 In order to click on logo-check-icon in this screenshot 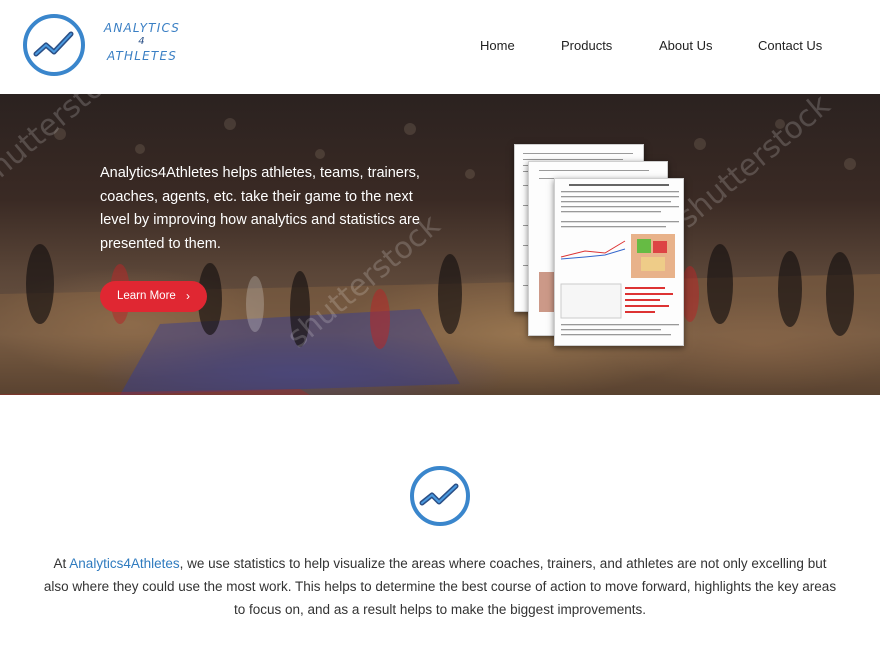, I will do `click(54, 45)`.